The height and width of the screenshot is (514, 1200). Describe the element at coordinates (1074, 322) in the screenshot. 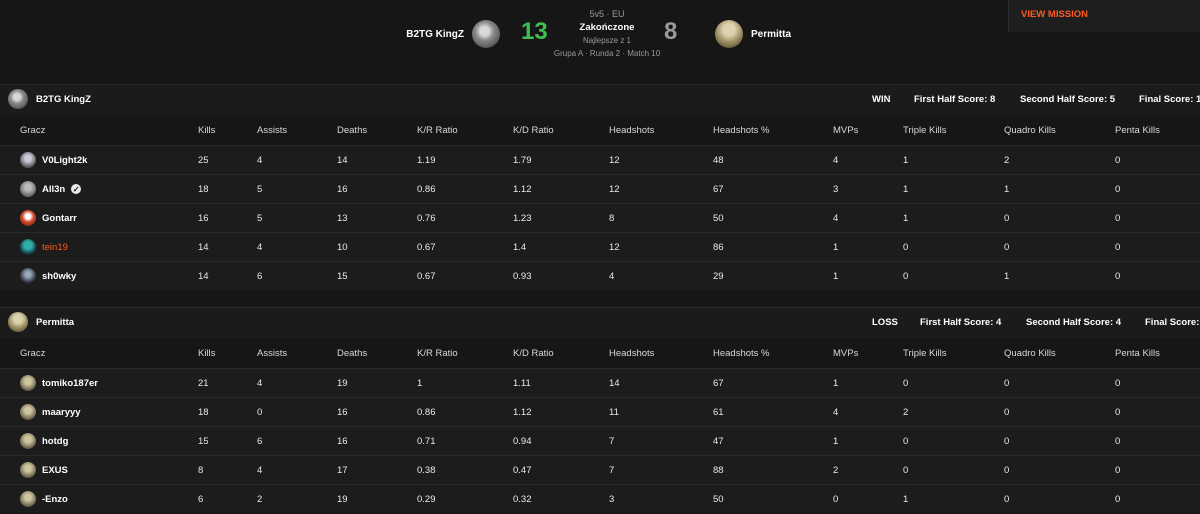

I see `second-half-score: Second Half Score: 4` at that location.